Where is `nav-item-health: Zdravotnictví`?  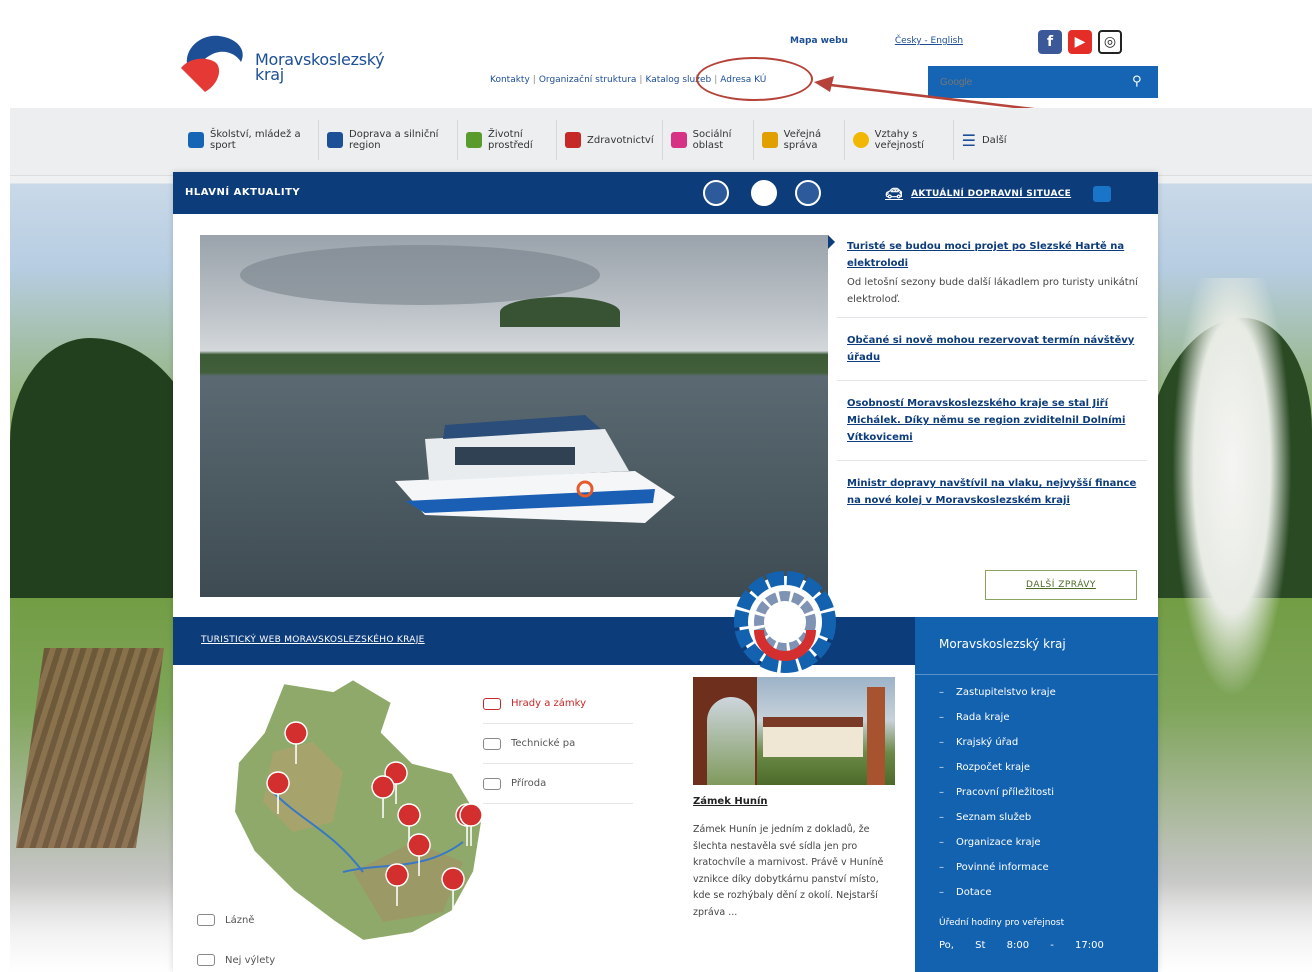
nav-item-health: Zdravotnictví is located at coordinates (610, 140).